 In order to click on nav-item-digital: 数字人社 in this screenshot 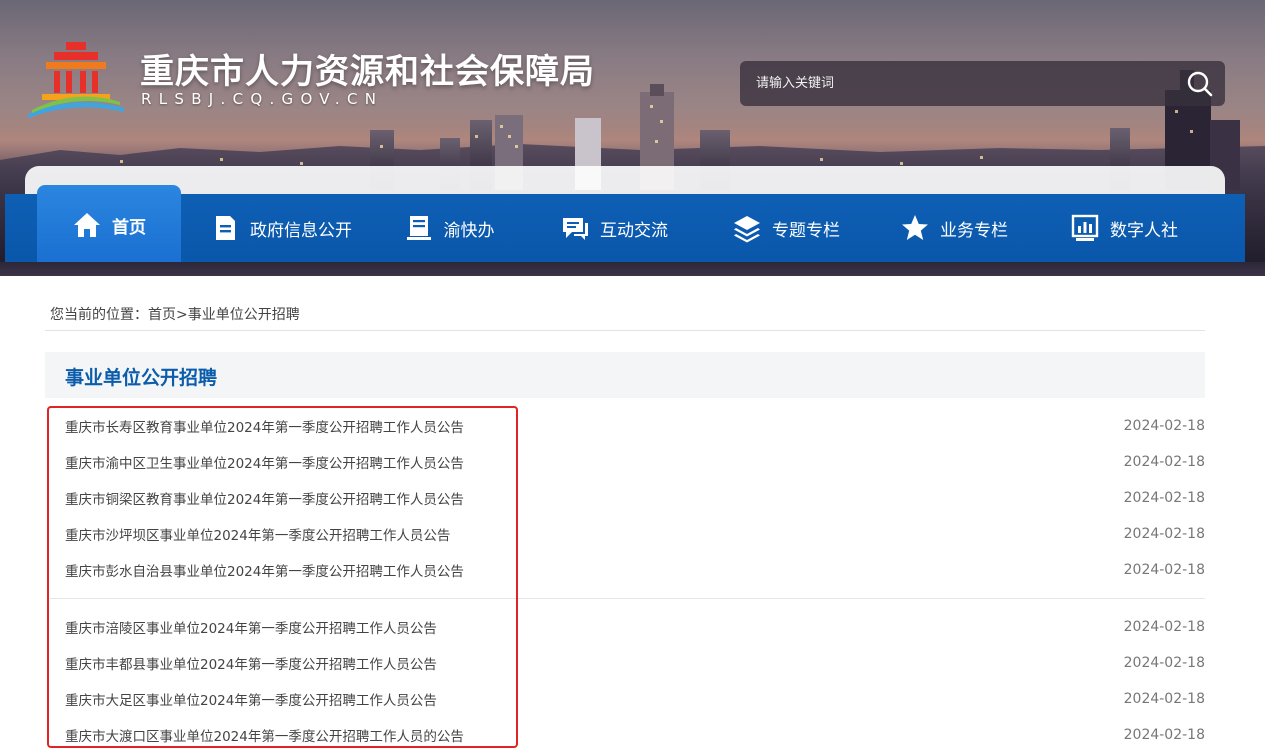, I will do `click(1124, 228)`.